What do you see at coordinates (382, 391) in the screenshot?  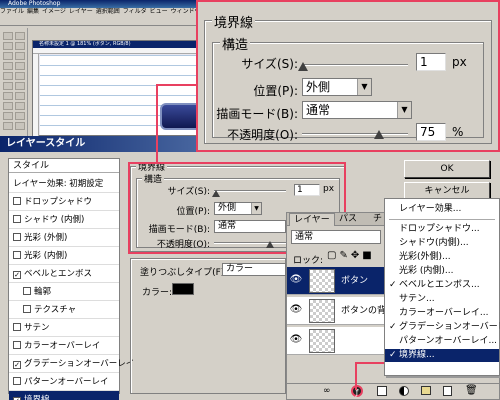 I see `add-mask-icon` at bounding box center [382, 391].